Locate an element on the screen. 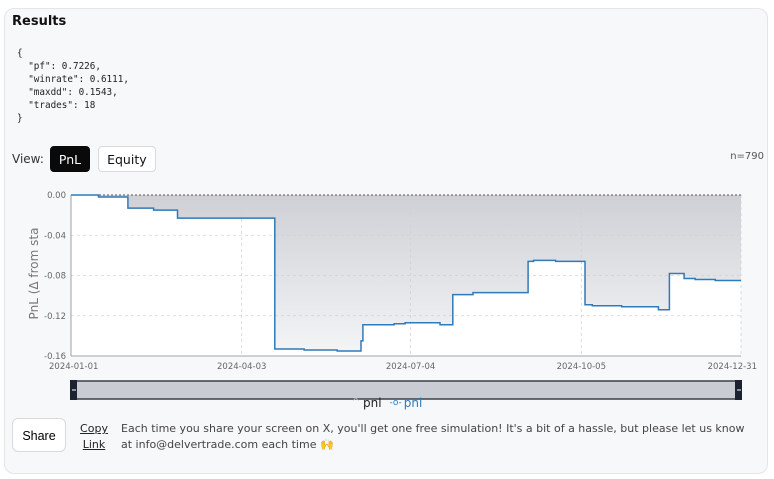  legend-item-pnl-area: ^ pnl is located at coordinates (367, 403).